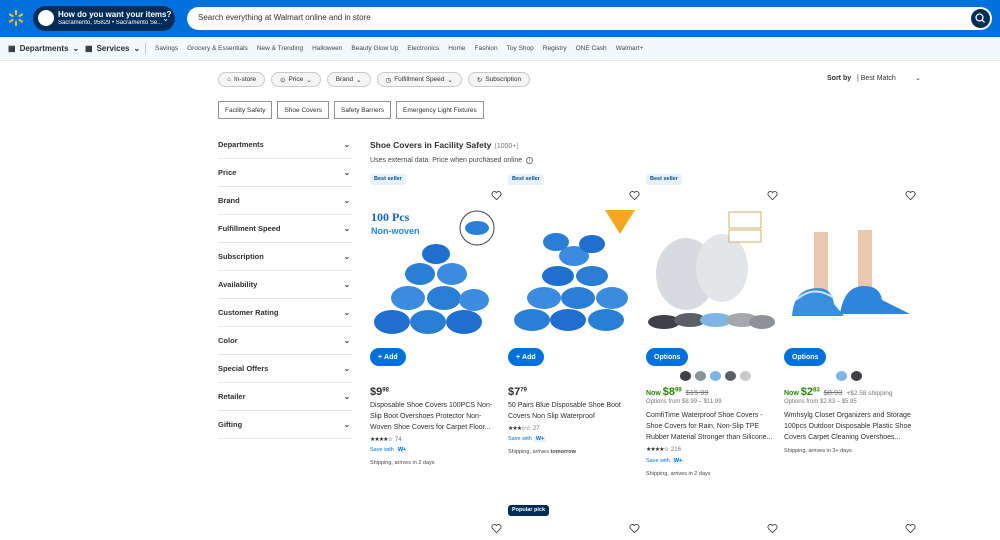 Image resolution: width=1000 pixels, height=540 pixels. I want to click on info-icon: i, so click(530, 160).